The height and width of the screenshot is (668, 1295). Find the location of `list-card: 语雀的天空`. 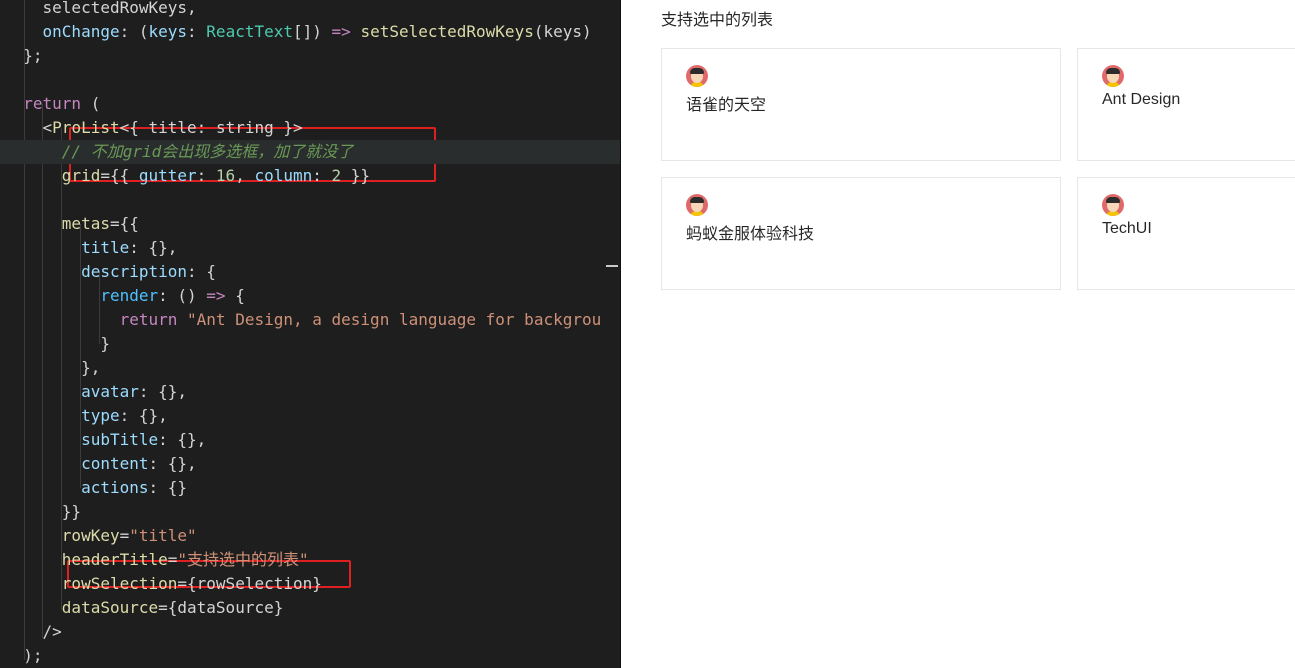

list-card: 语雀的天空 is located at coordinates (861, 104).